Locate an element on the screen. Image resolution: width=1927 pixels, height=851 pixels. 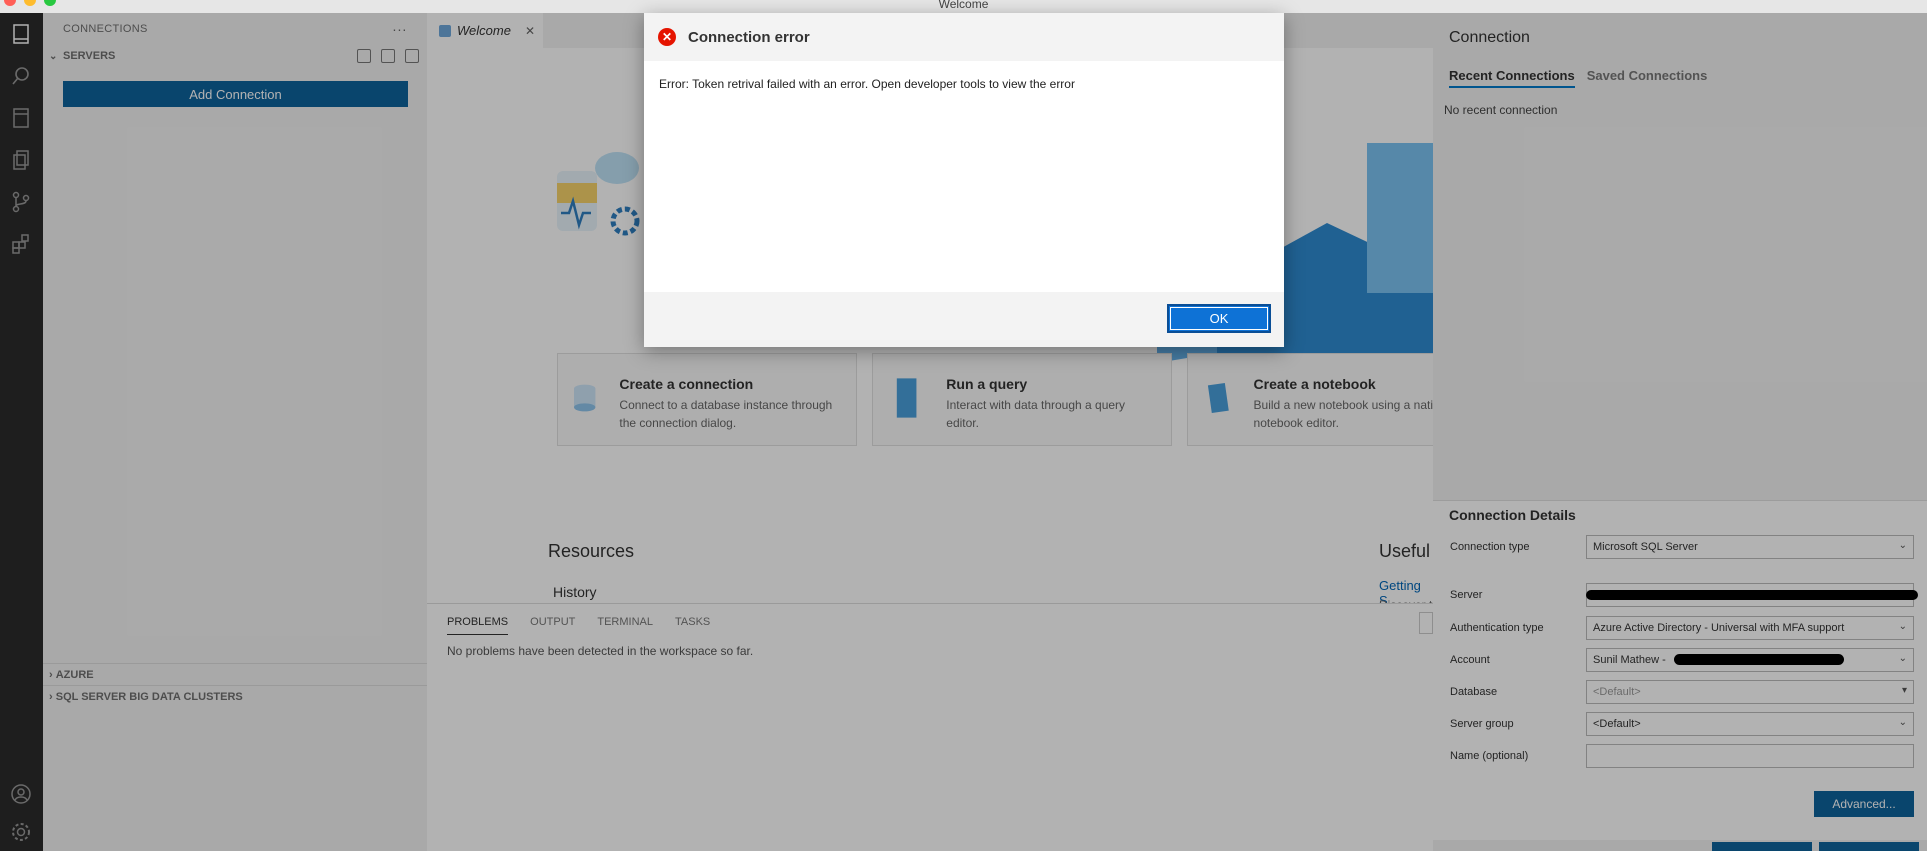
ok-button: OK is located at coordinates (1219, 318).